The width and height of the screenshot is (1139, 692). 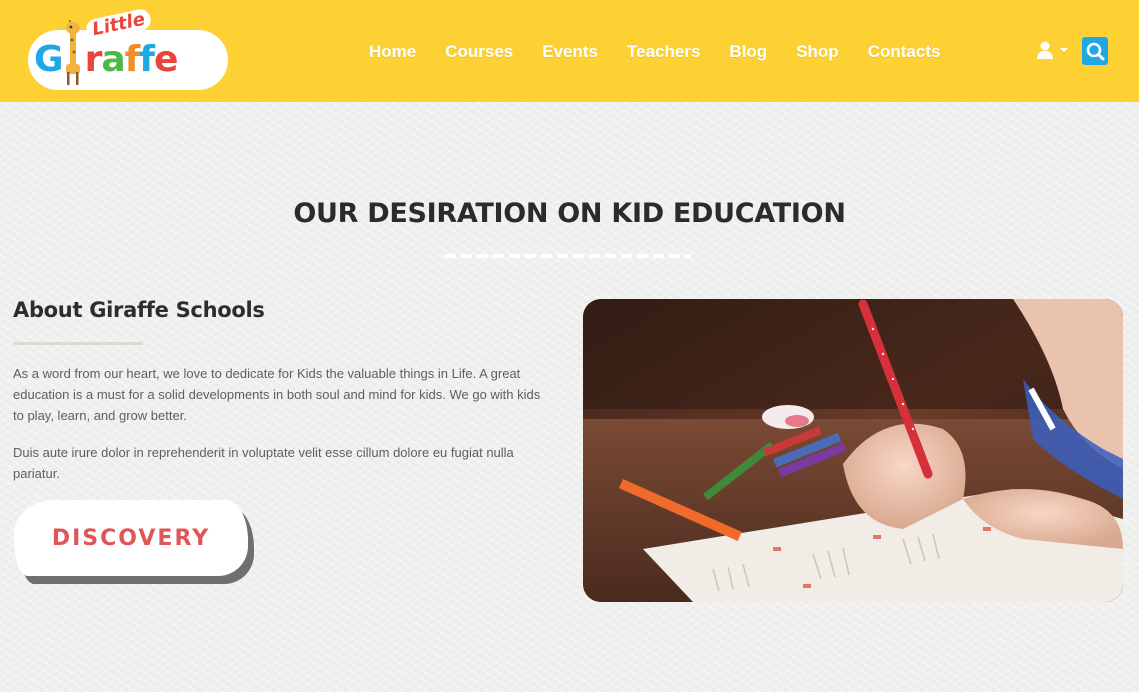 What do you see at coordinates (74, 60) in the screenshot?
I see `logo-letter: i` at bounding box center [74, 60].